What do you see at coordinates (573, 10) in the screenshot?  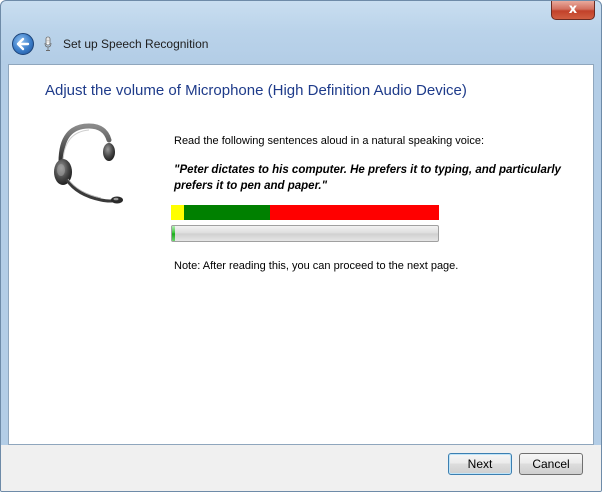 I see `close-button: x` at bounding box center [573, 10].